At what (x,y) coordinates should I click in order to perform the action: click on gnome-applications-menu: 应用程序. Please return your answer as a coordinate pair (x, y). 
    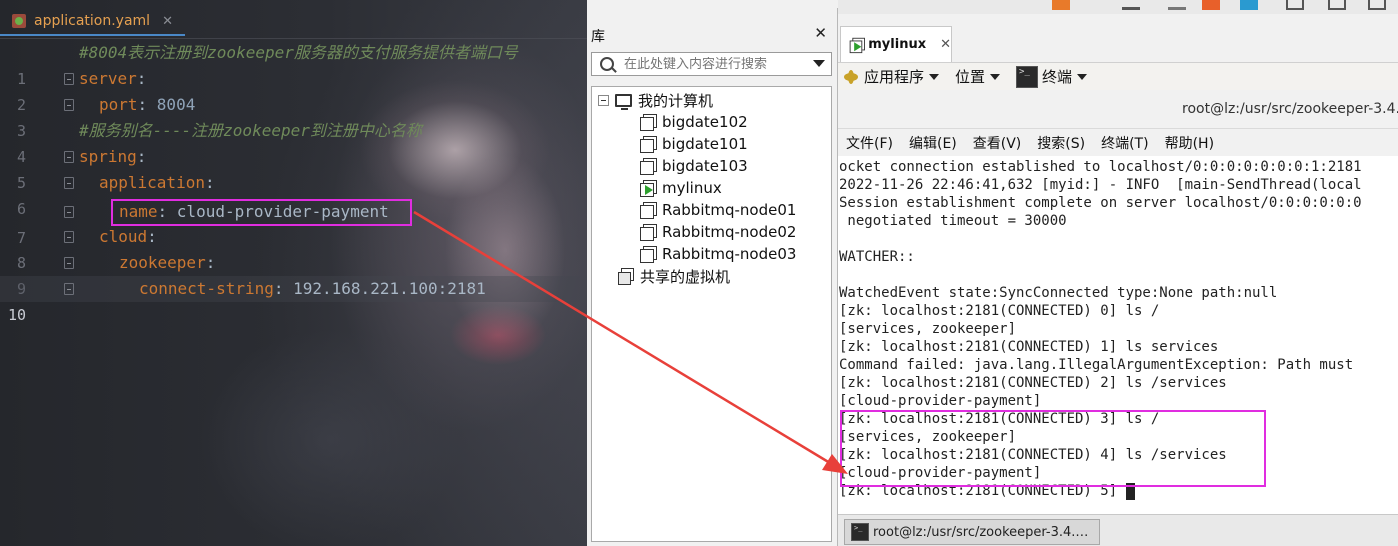
    Looking at the image, I should click on (889, 76).